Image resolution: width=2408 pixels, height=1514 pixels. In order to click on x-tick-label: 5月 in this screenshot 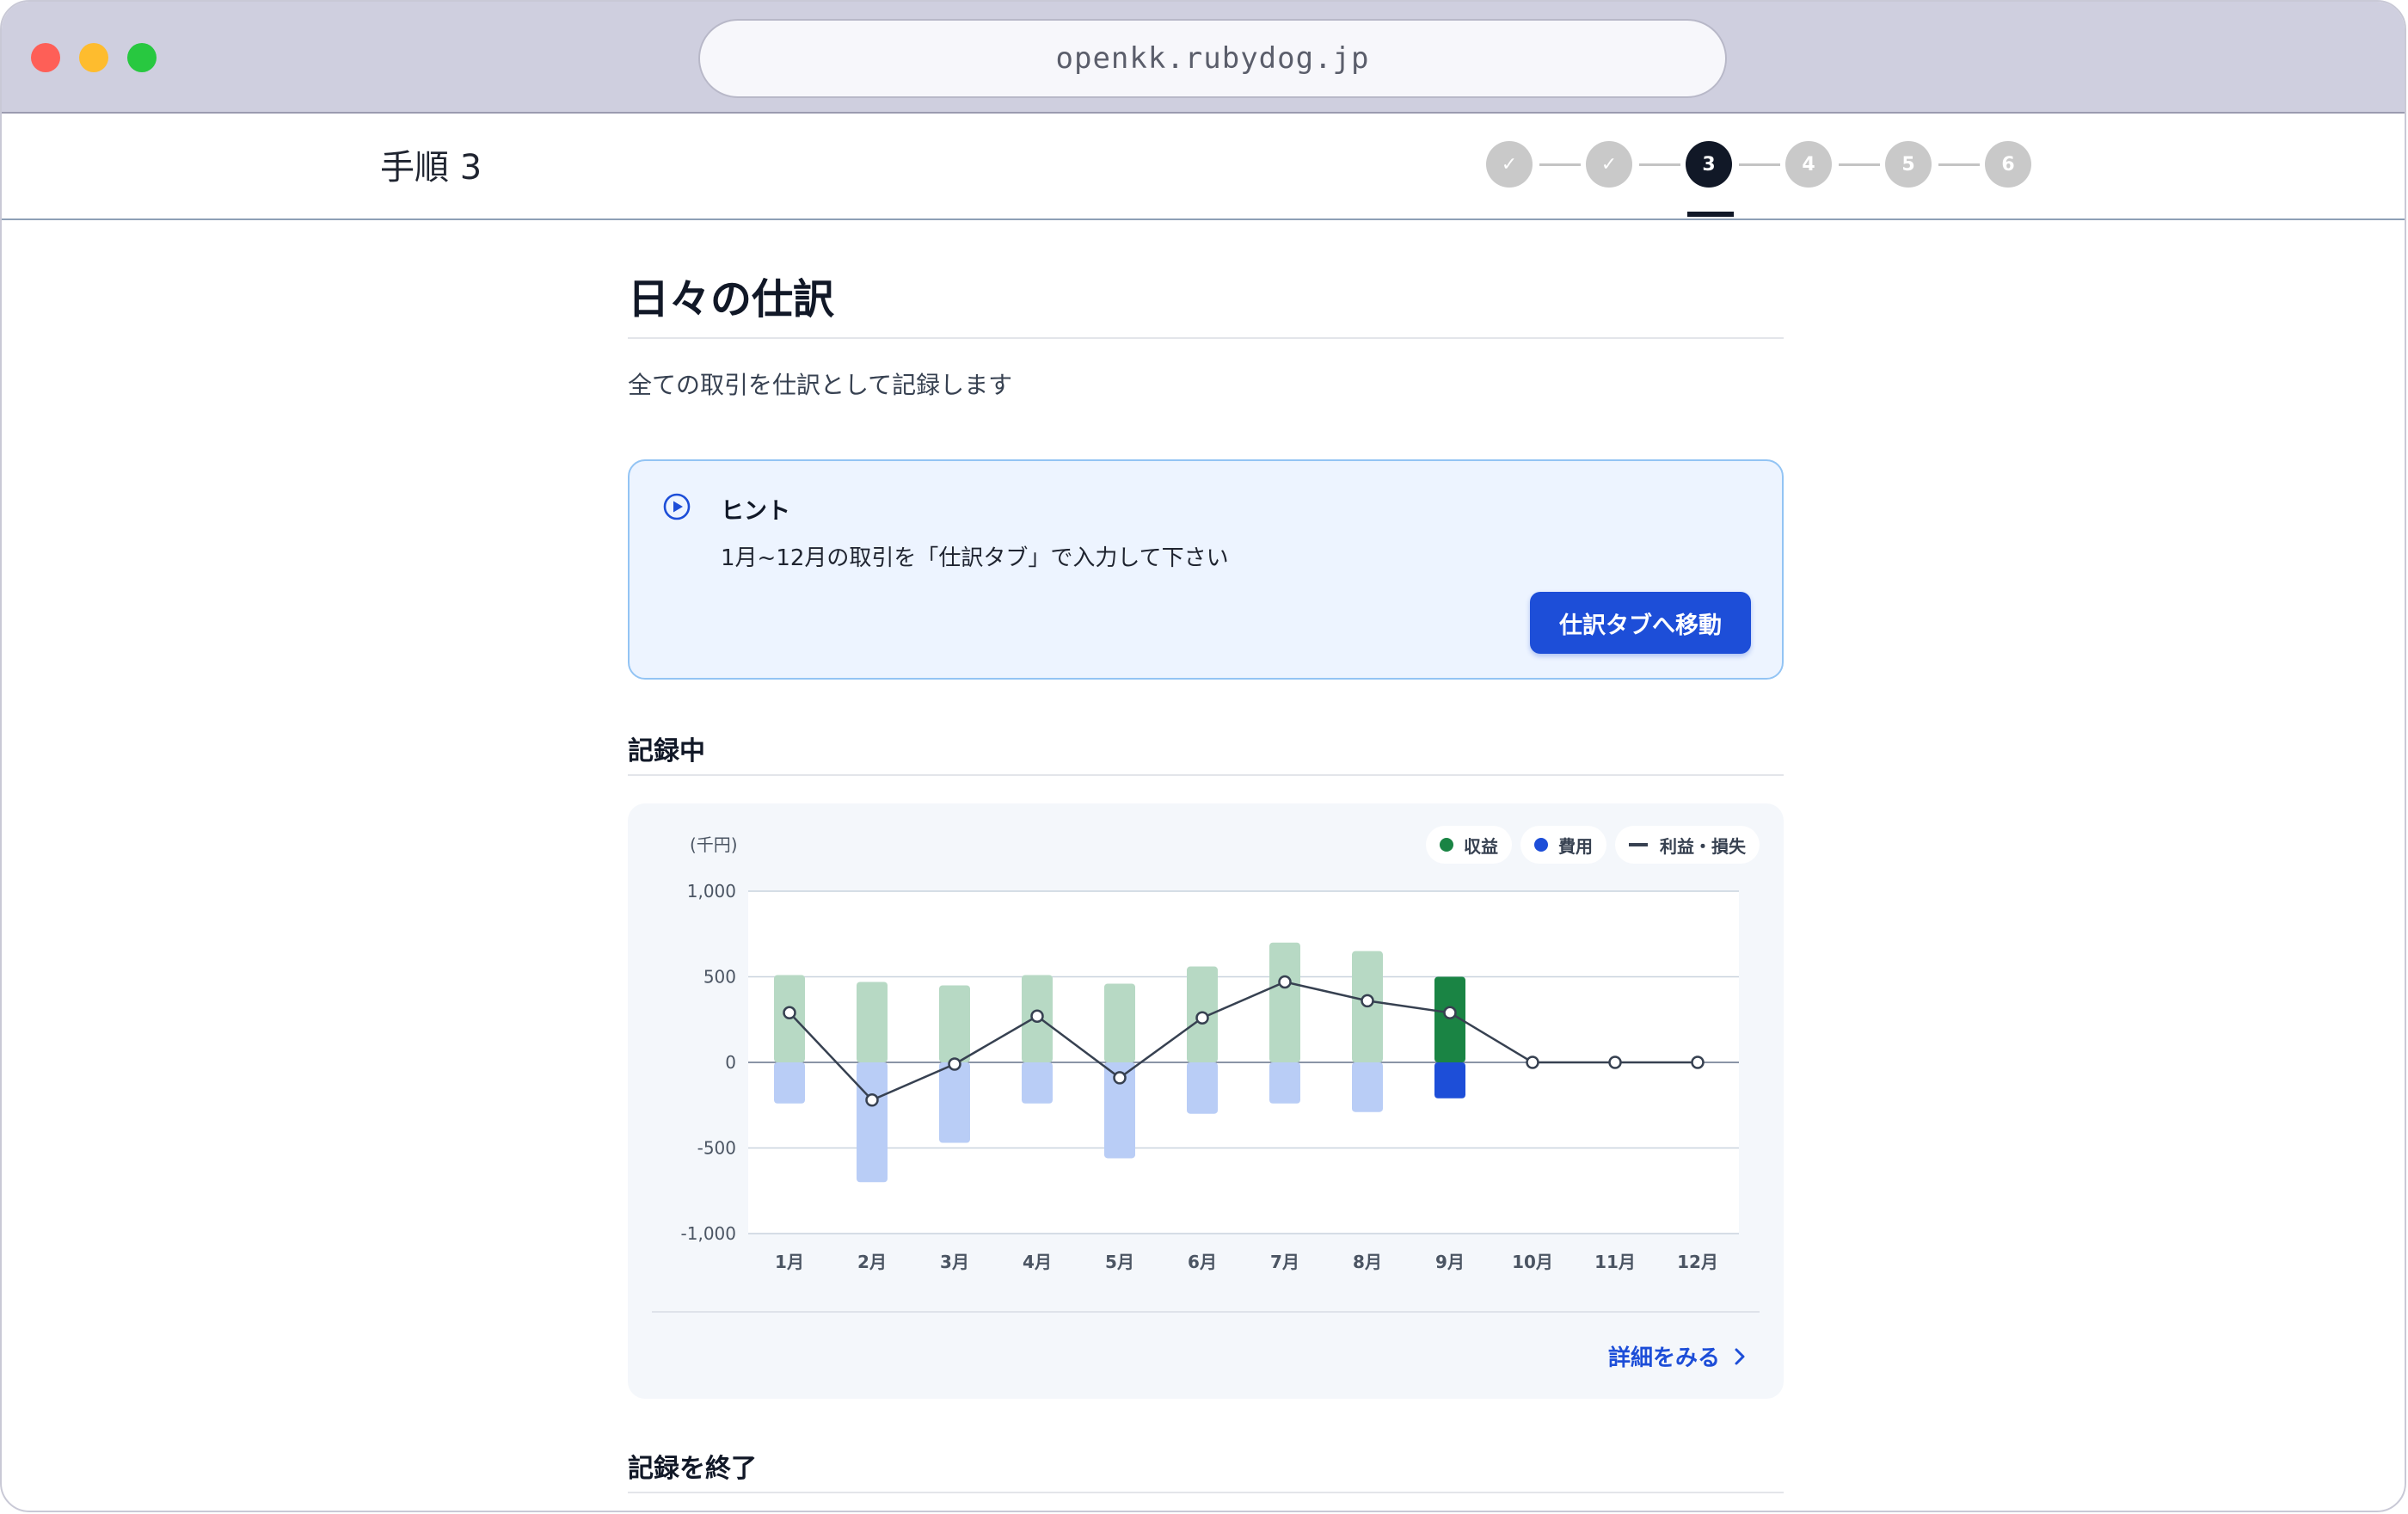, I will do `click(1119, 1262)`.